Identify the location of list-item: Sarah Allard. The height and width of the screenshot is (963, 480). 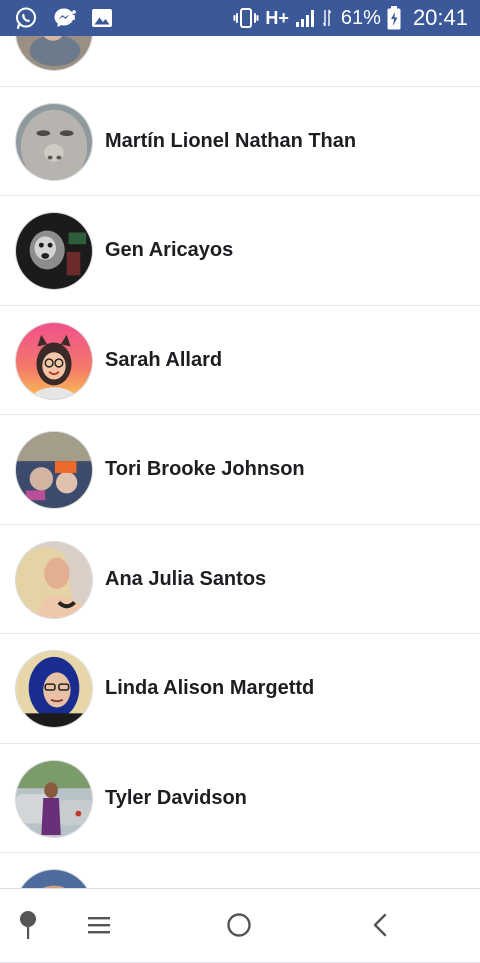
(240, 360).